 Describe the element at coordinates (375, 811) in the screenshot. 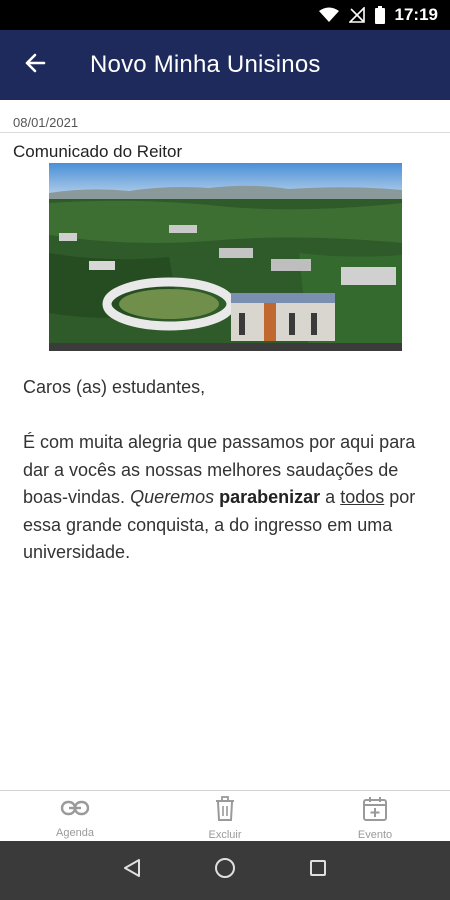

I see `calendar-add-icon` at that location.